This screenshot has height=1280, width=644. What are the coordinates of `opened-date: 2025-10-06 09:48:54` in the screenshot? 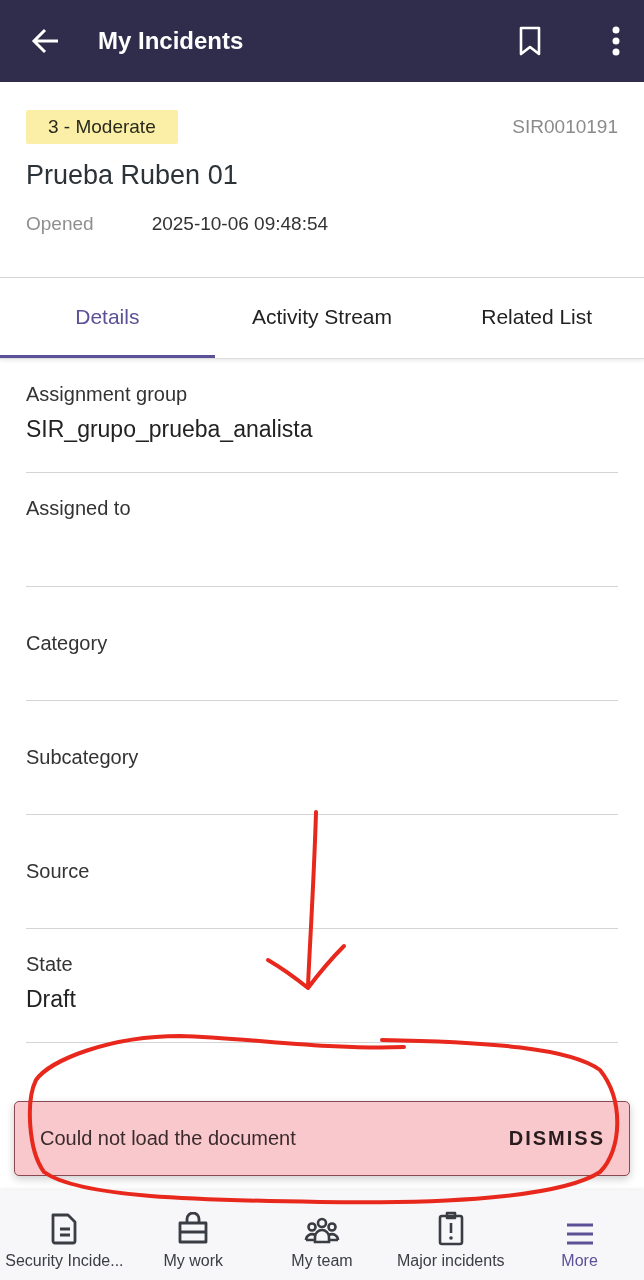 It's located at (240, 224).